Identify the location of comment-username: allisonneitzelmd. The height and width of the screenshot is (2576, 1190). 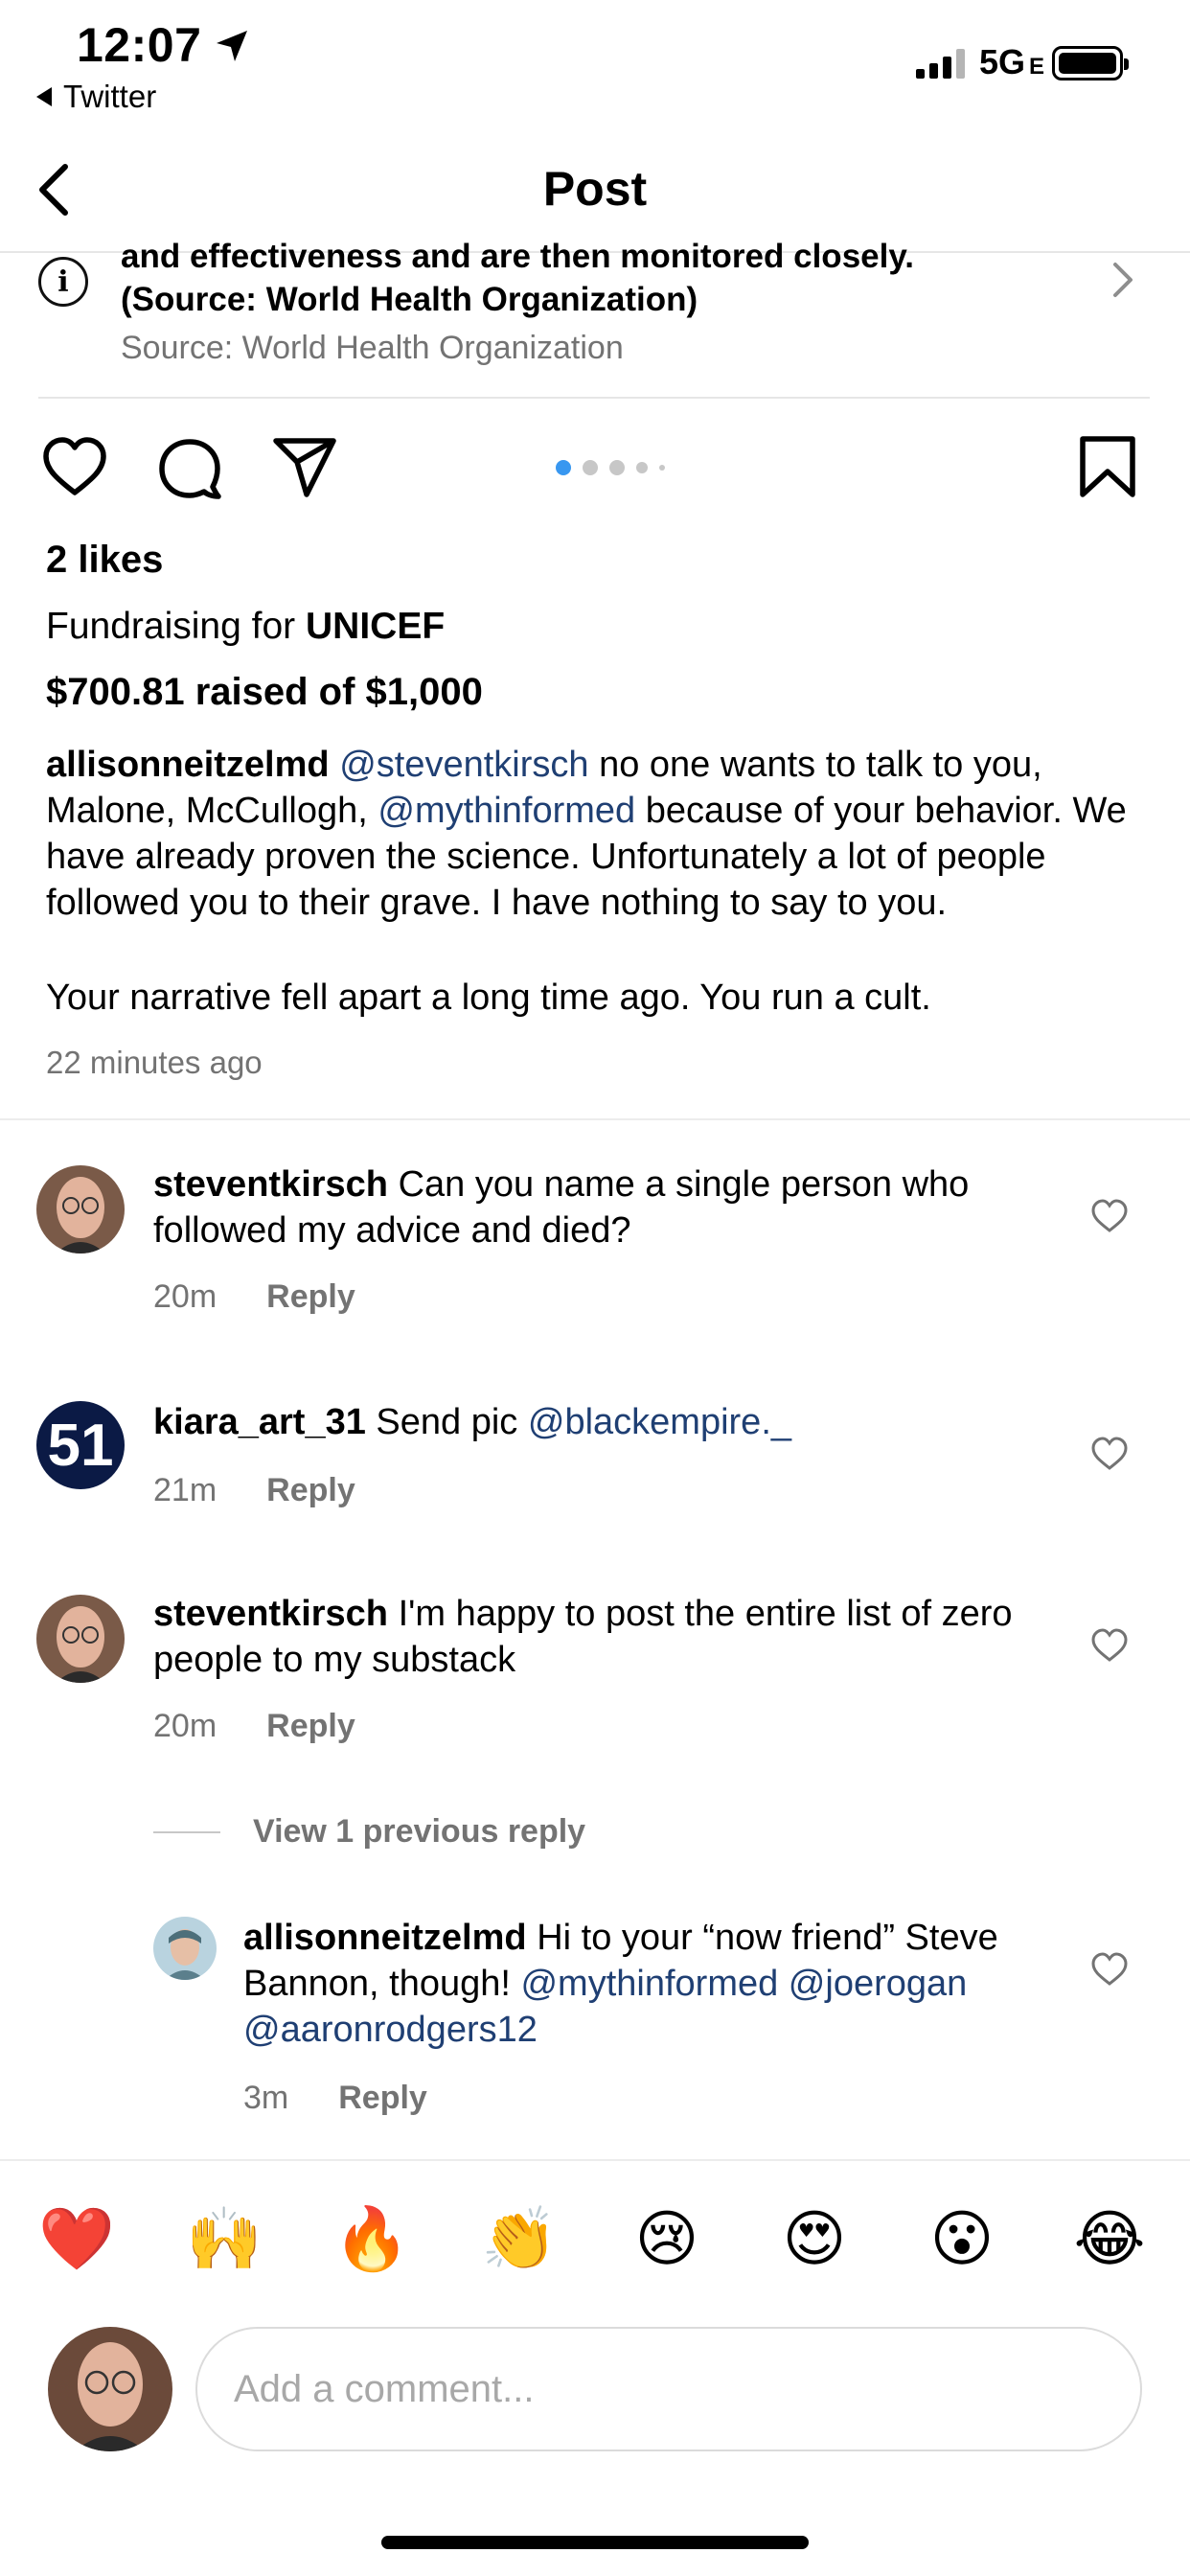
(385, 1938).